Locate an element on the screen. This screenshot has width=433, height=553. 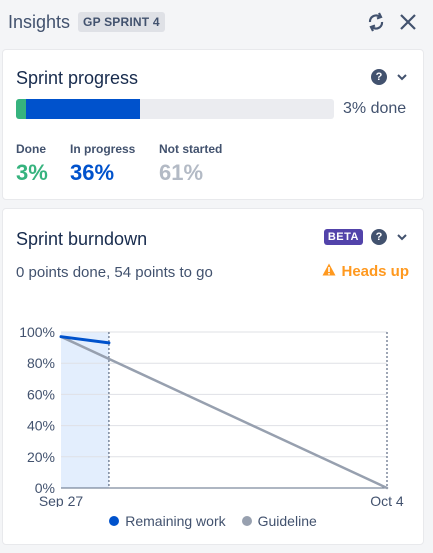
panel-title: Insights is located at coordinates (39, 21).